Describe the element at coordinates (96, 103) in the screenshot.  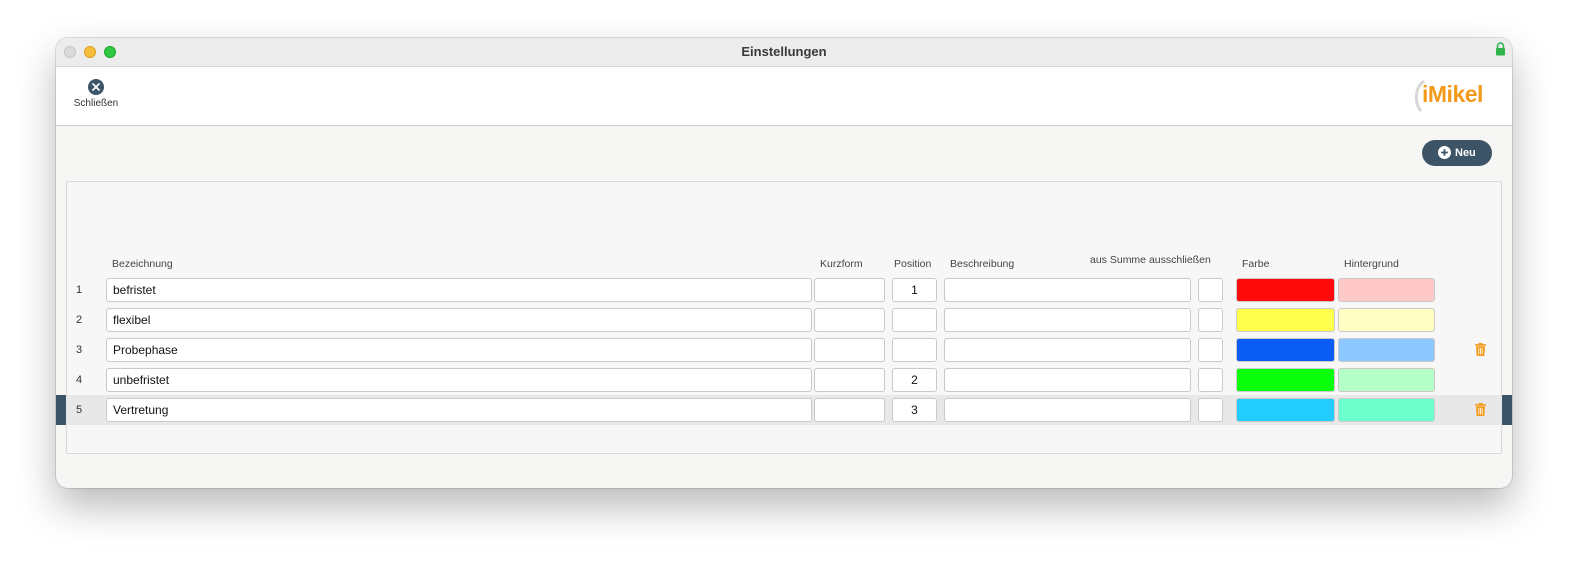
I see `close-button-label: Schließen` at that location.